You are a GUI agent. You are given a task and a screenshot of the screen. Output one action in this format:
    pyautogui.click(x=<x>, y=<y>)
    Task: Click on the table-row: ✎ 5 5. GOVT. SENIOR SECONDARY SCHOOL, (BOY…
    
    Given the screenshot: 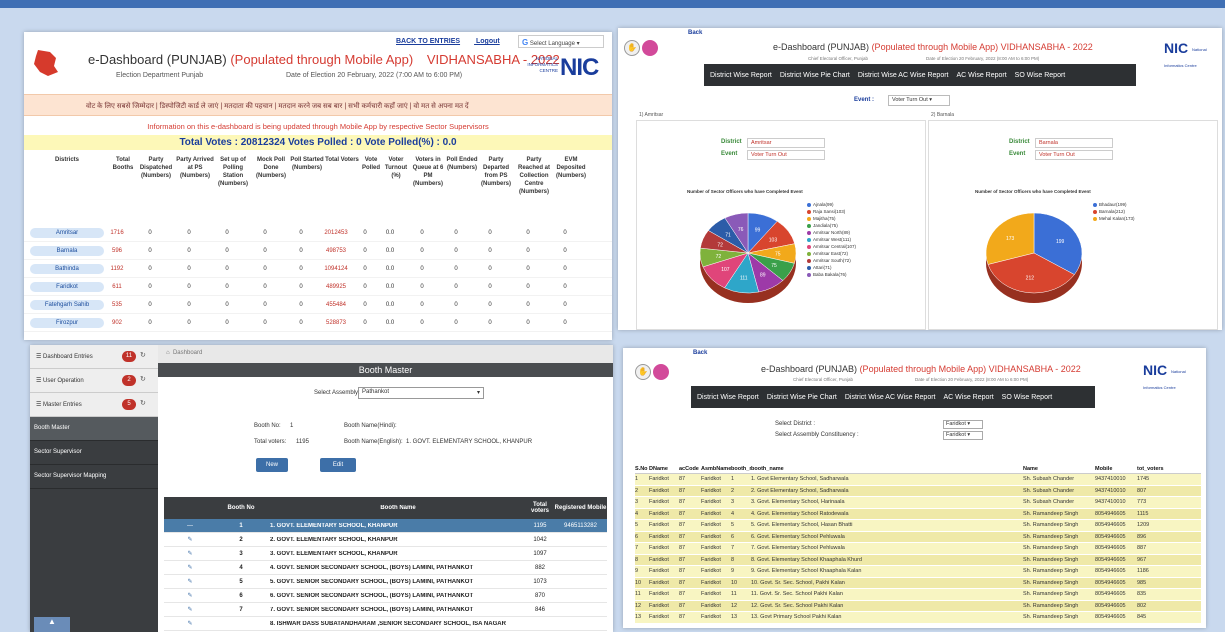 What is the action you would take?
    pyautogui.click(x=385, y=582)
    